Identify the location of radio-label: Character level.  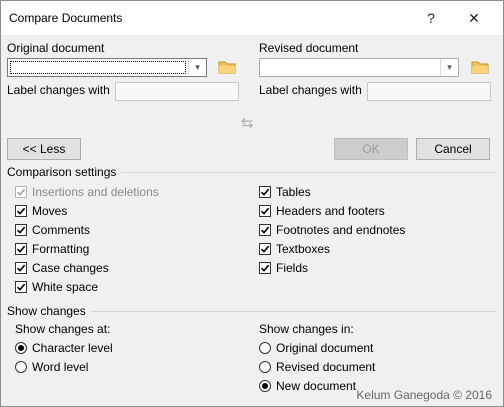
(72, 348).